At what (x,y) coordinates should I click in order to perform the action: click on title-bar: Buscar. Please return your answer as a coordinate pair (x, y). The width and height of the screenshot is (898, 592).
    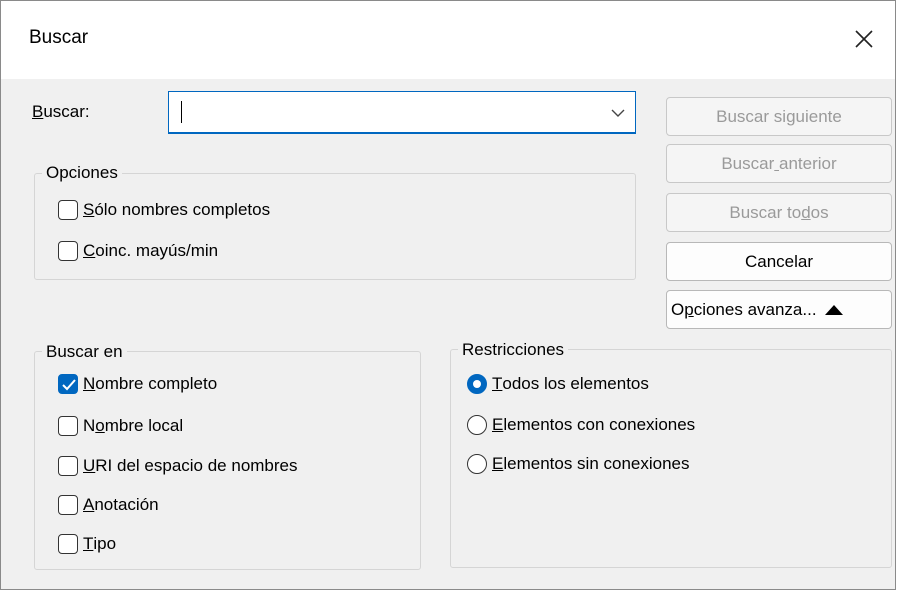
    Looking at the image, I should click on (448, 40).